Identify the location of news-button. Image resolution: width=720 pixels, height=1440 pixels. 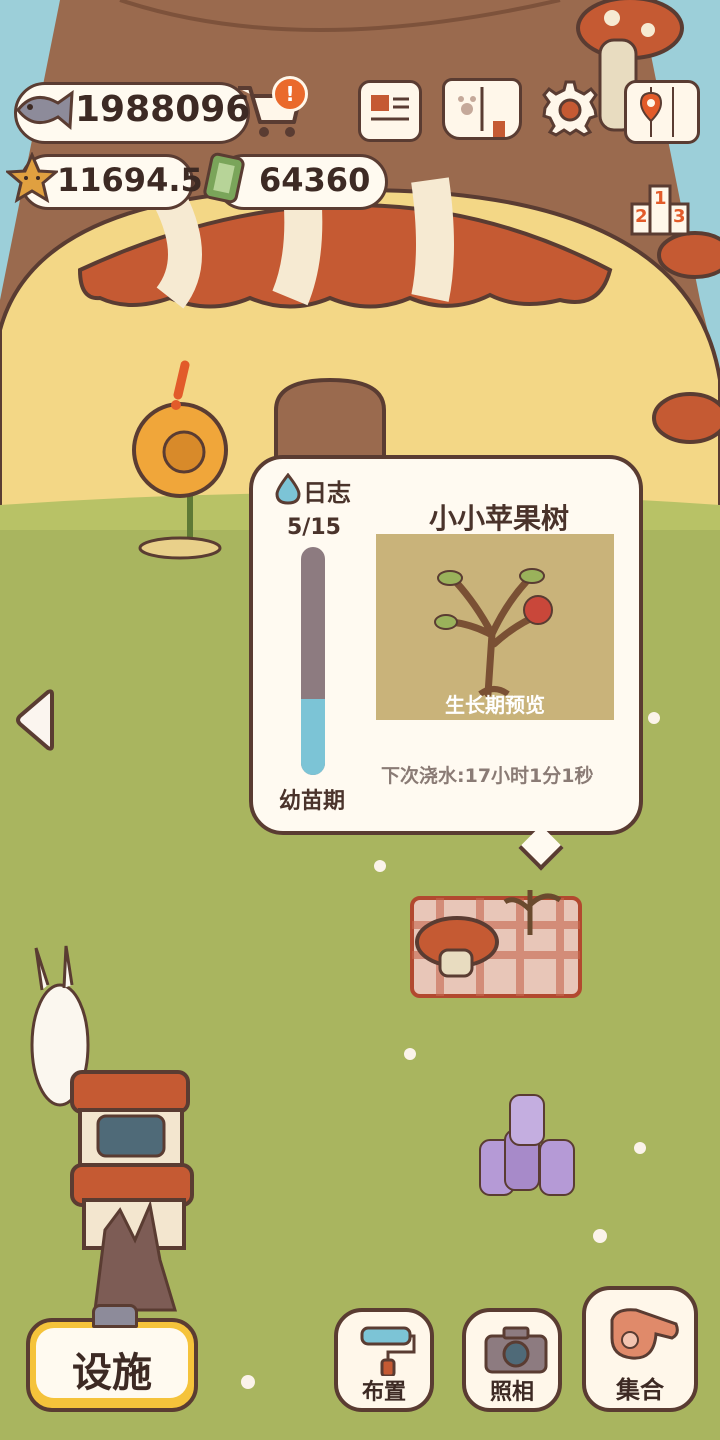
(390, 111).